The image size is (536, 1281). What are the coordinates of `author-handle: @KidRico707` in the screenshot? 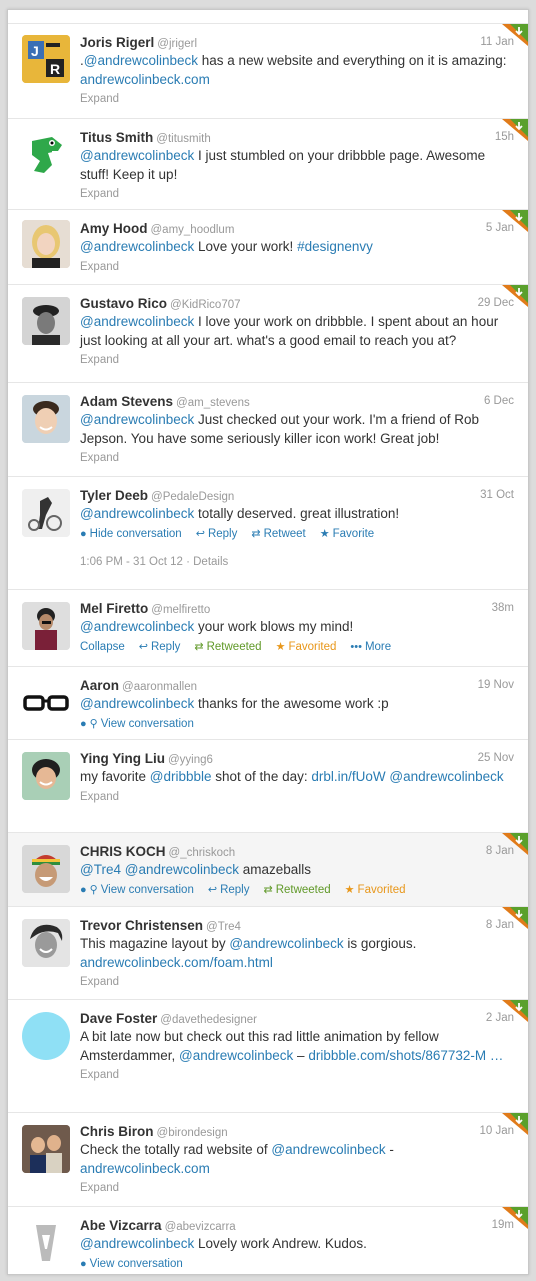 It's located at (205, 305).